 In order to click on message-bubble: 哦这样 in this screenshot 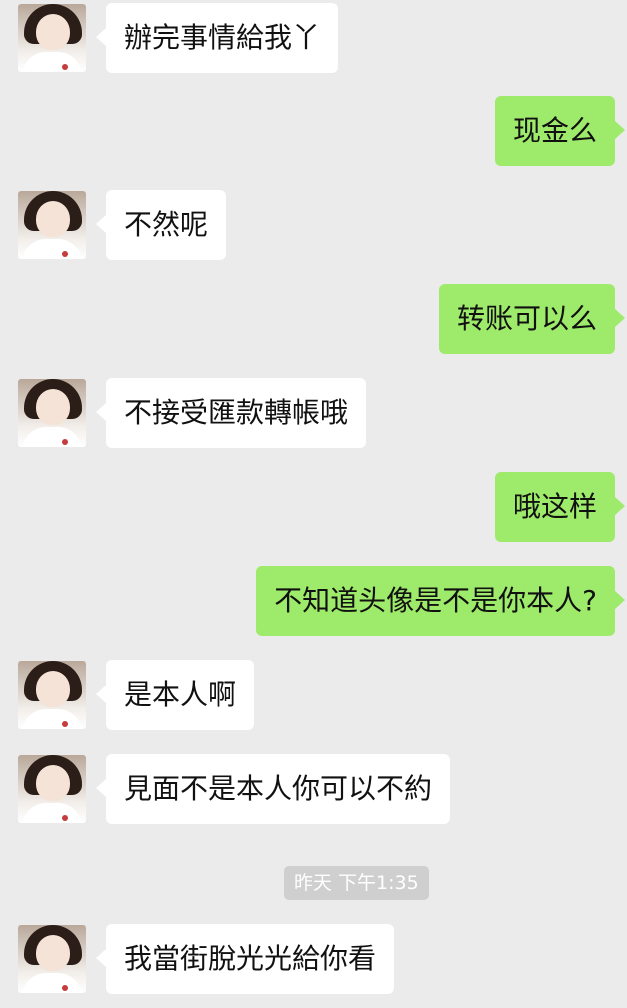, I will do `click(560, 507)`.